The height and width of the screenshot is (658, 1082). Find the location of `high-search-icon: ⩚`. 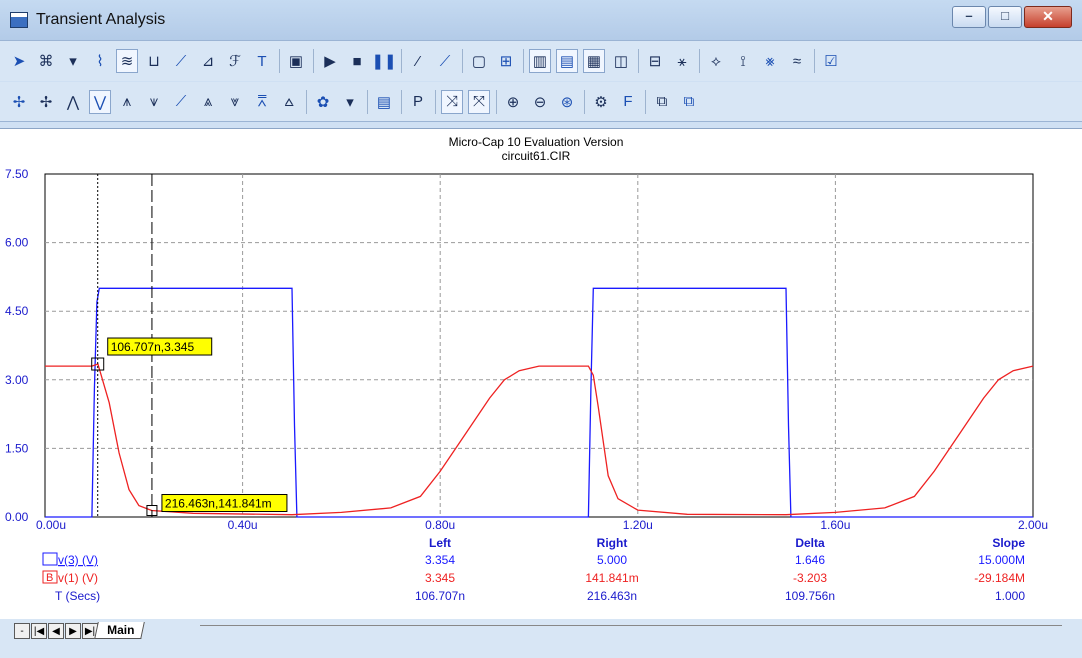

high-search-icon: ⩚ is located at coordinates (127, 102).